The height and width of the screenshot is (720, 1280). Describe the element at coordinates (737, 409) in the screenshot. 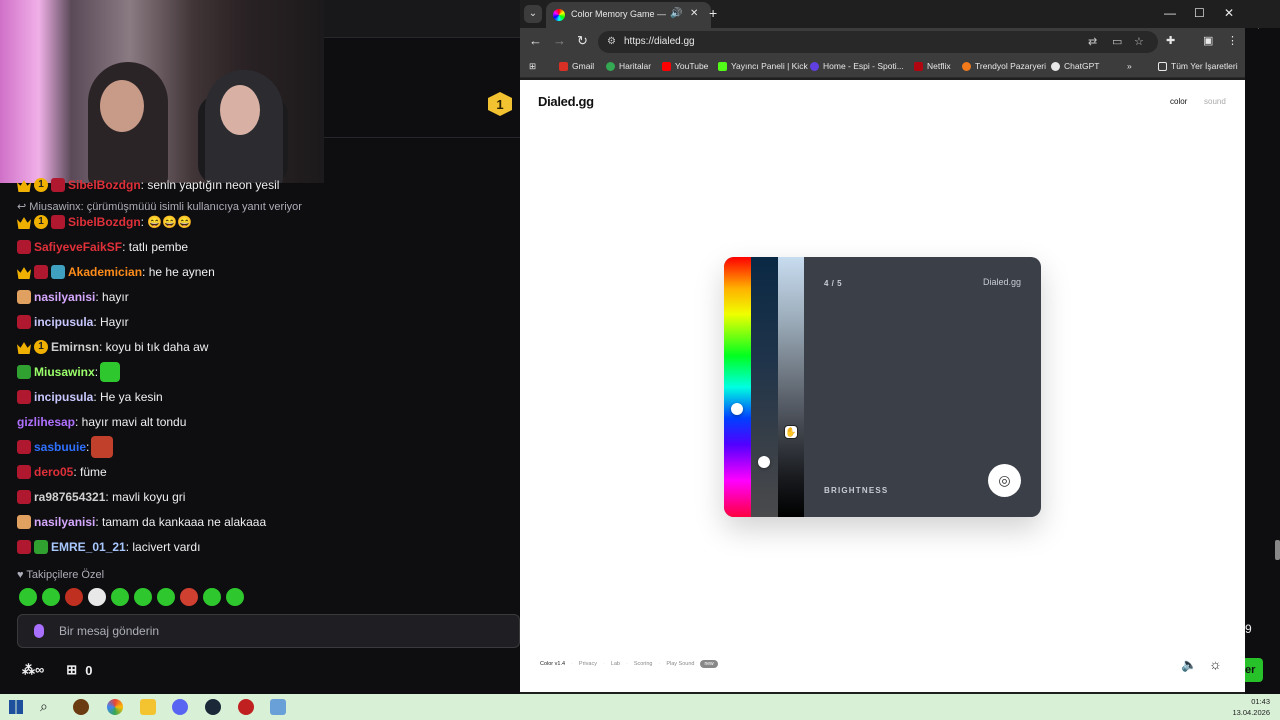

I see `hue-slider-handle` at that location.